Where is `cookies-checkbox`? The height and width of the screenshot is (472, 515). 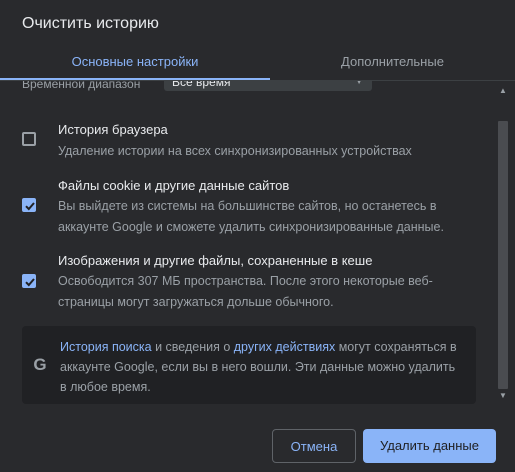
cookies-checkbox is located at coordinates (29, 205).